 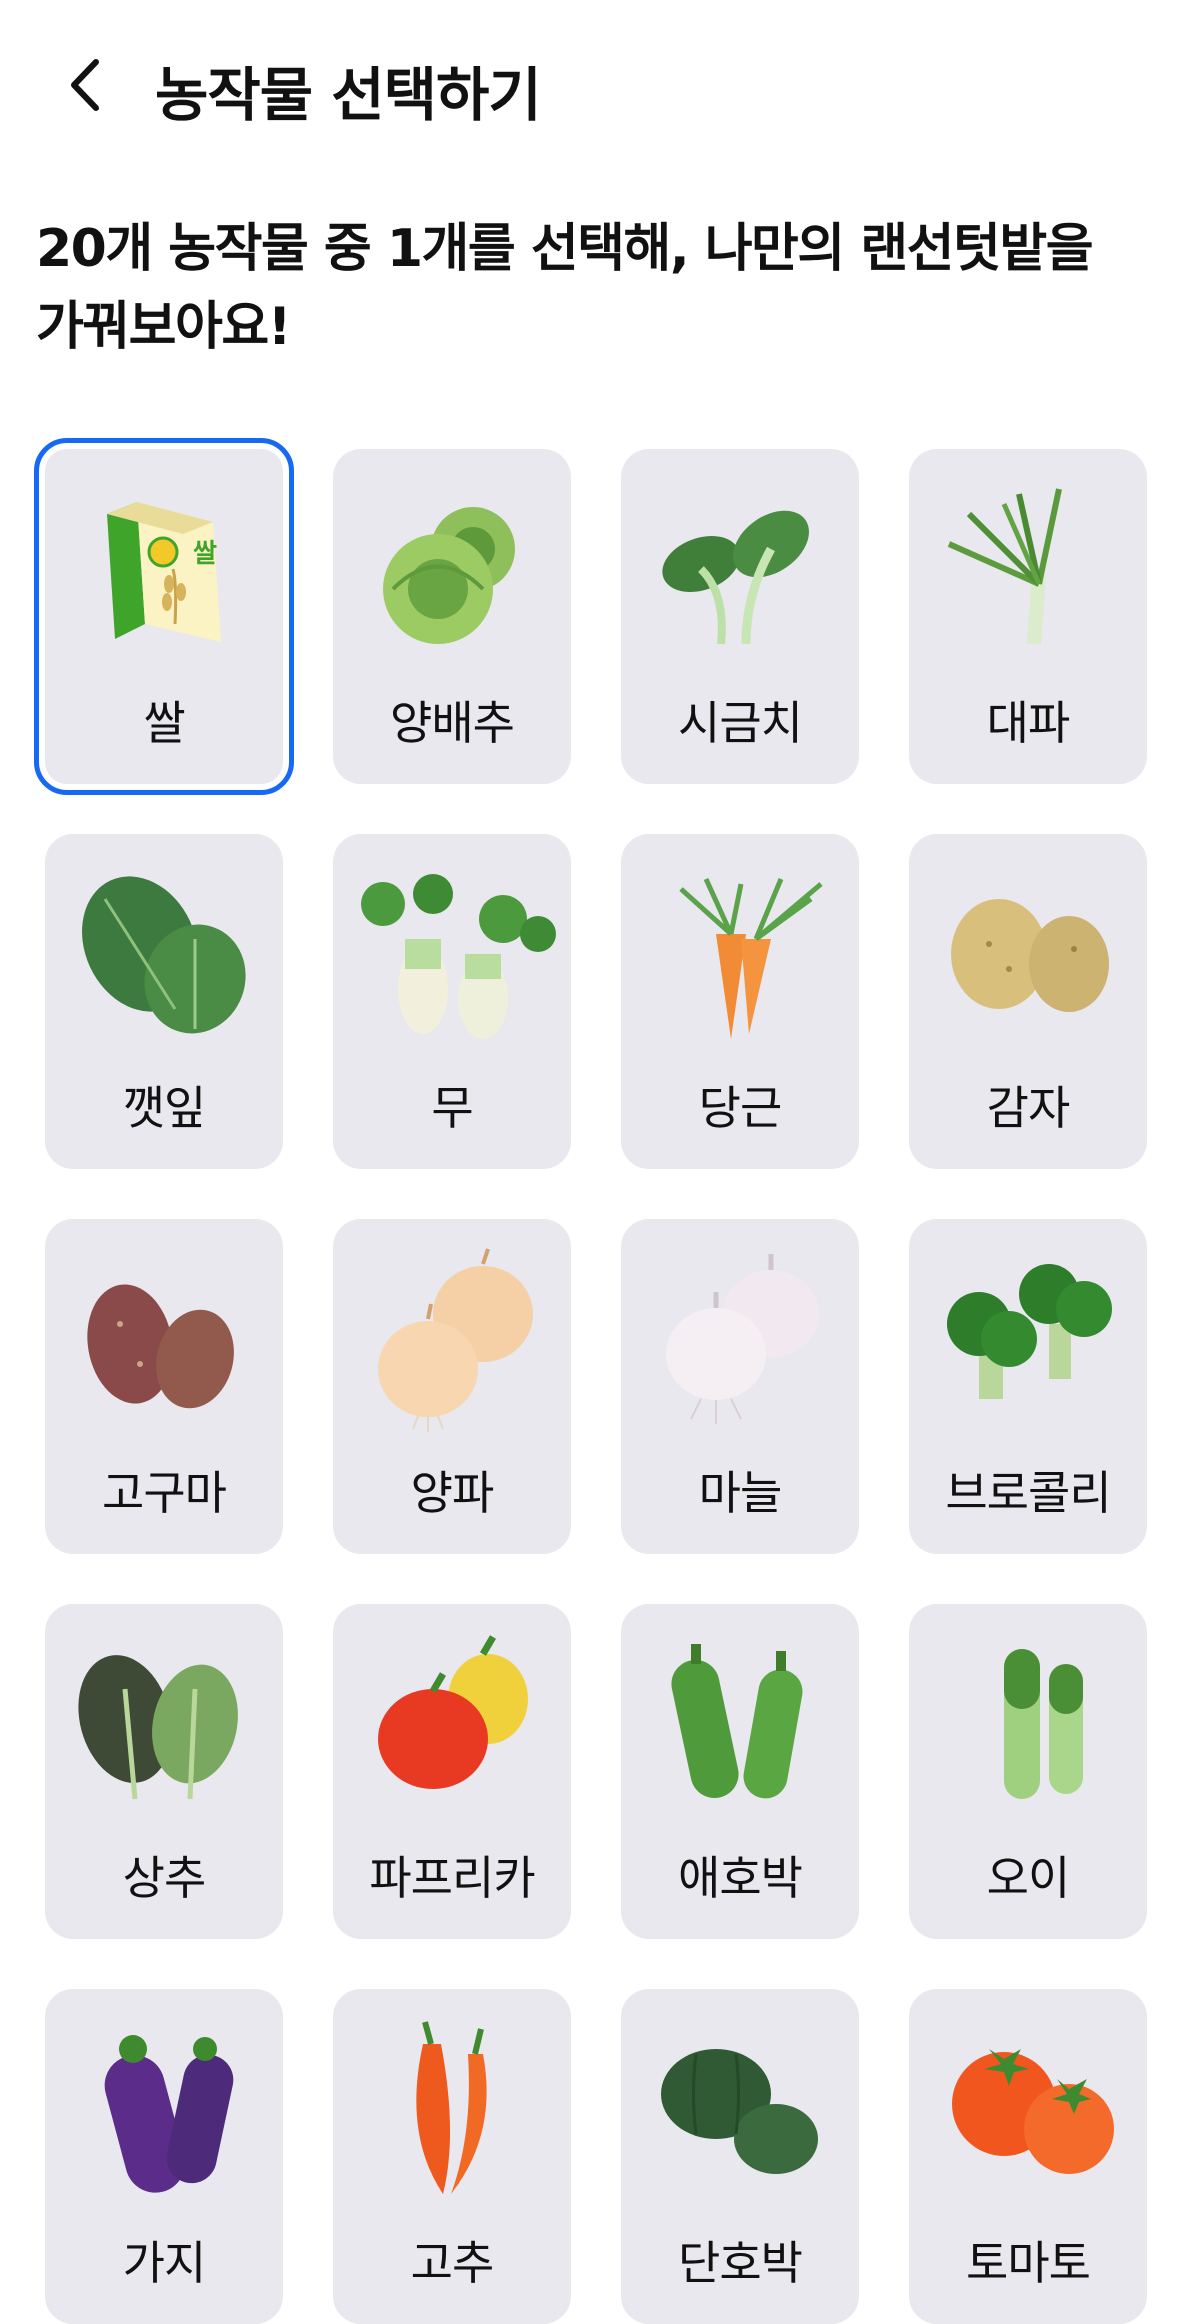 What do you see at coordinates (164, 1493) in the screenshot?
I see `crop-label: 고구마` at bounding box center [164, 1493].